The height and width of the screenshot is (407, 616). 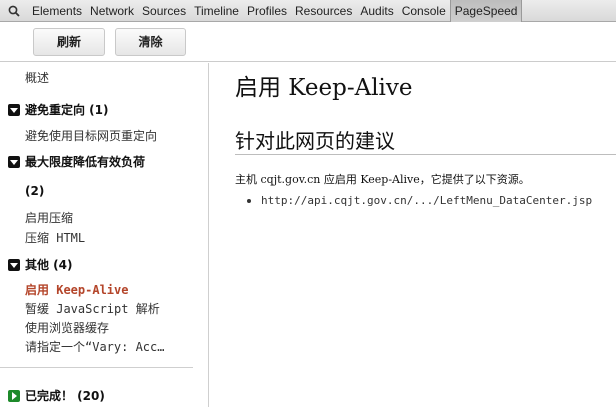 I want to click on tab-elements: Elements, so click(x=57, y=11).